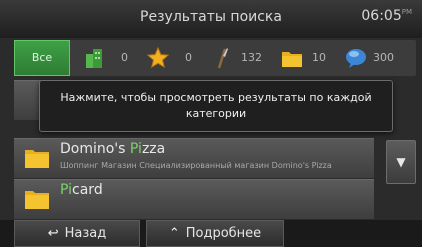  Describe the element at coordinates (85, 233) in the screenshot. I see `back-button-label: Назад` at that location.